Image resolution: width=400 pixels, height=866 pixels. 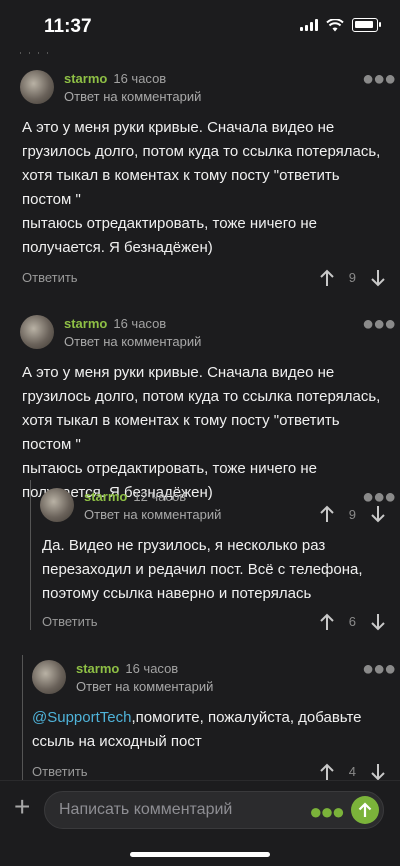 What do you see at coordinates (22, 807) in the screenshot?
I see `attach-plus-icon: +` at bounding box center [22, 807].